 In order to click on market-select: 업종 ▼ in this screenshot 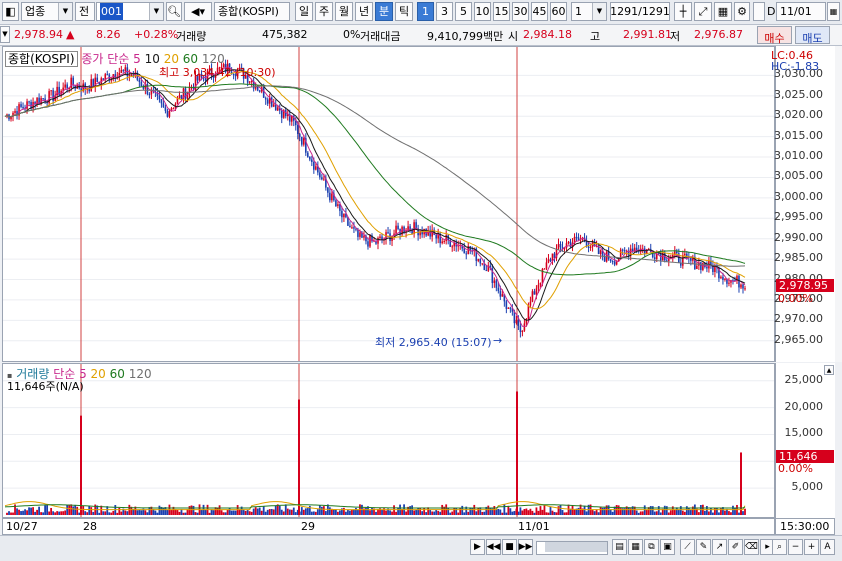, I will do `click(47, 11)`.